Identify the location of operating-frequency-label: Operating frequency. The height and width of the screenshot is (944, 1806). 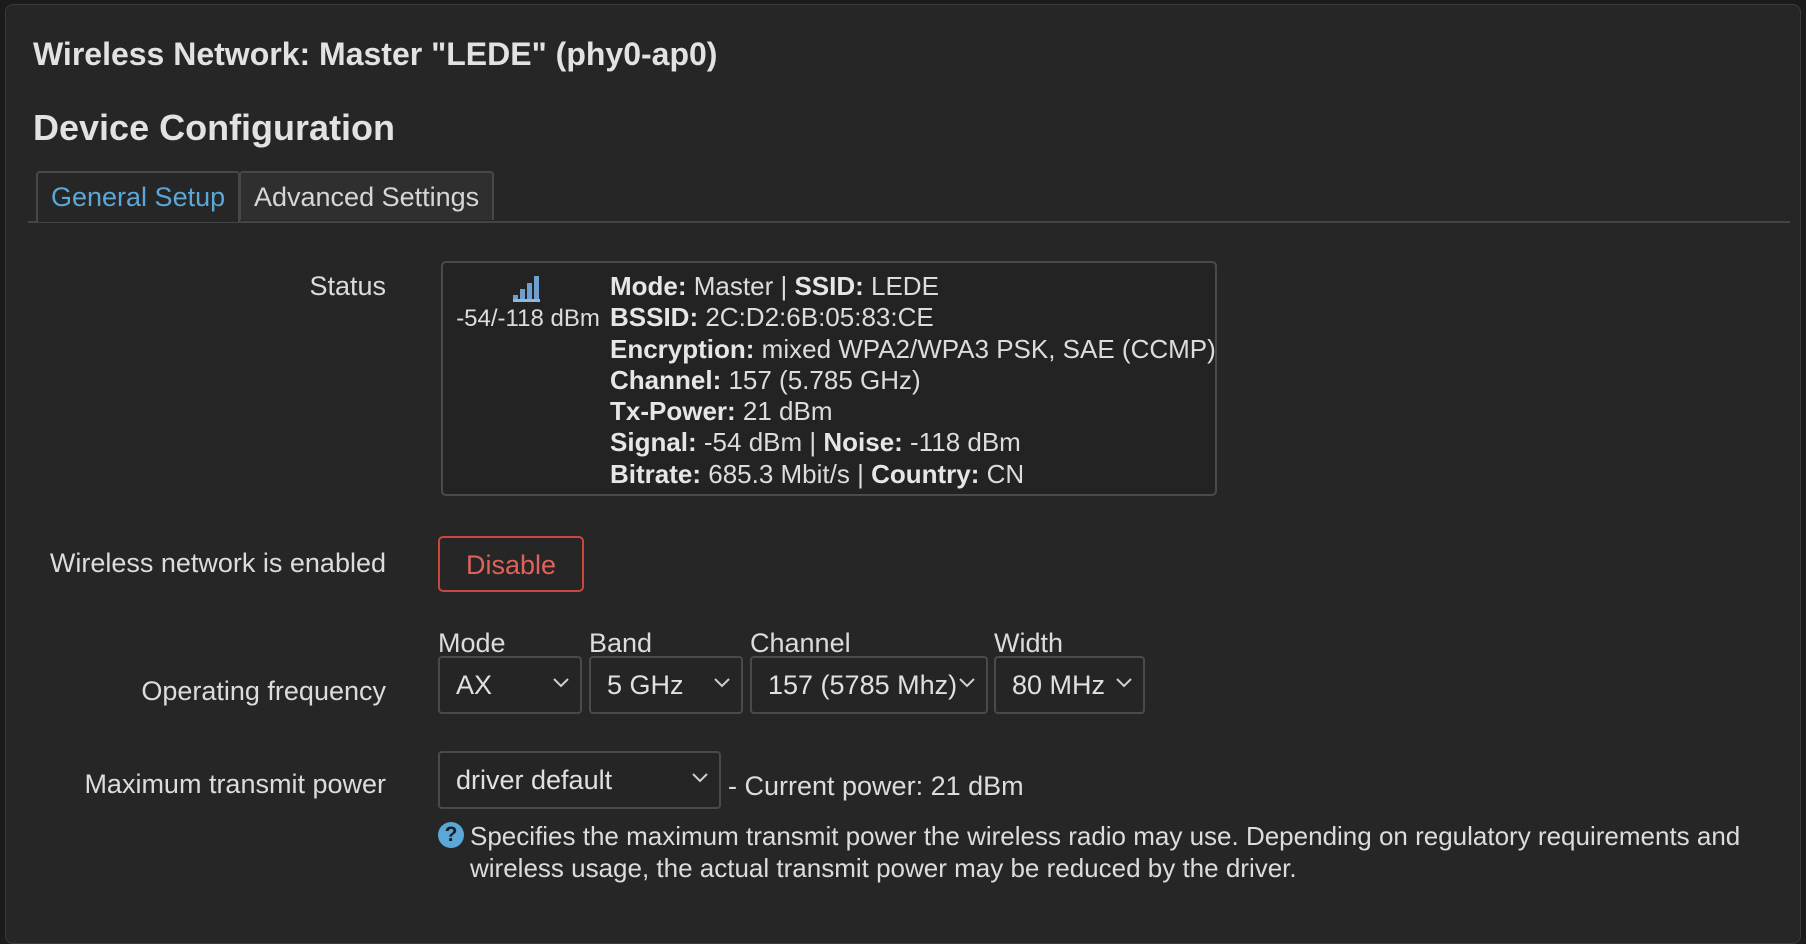
(263, 691).